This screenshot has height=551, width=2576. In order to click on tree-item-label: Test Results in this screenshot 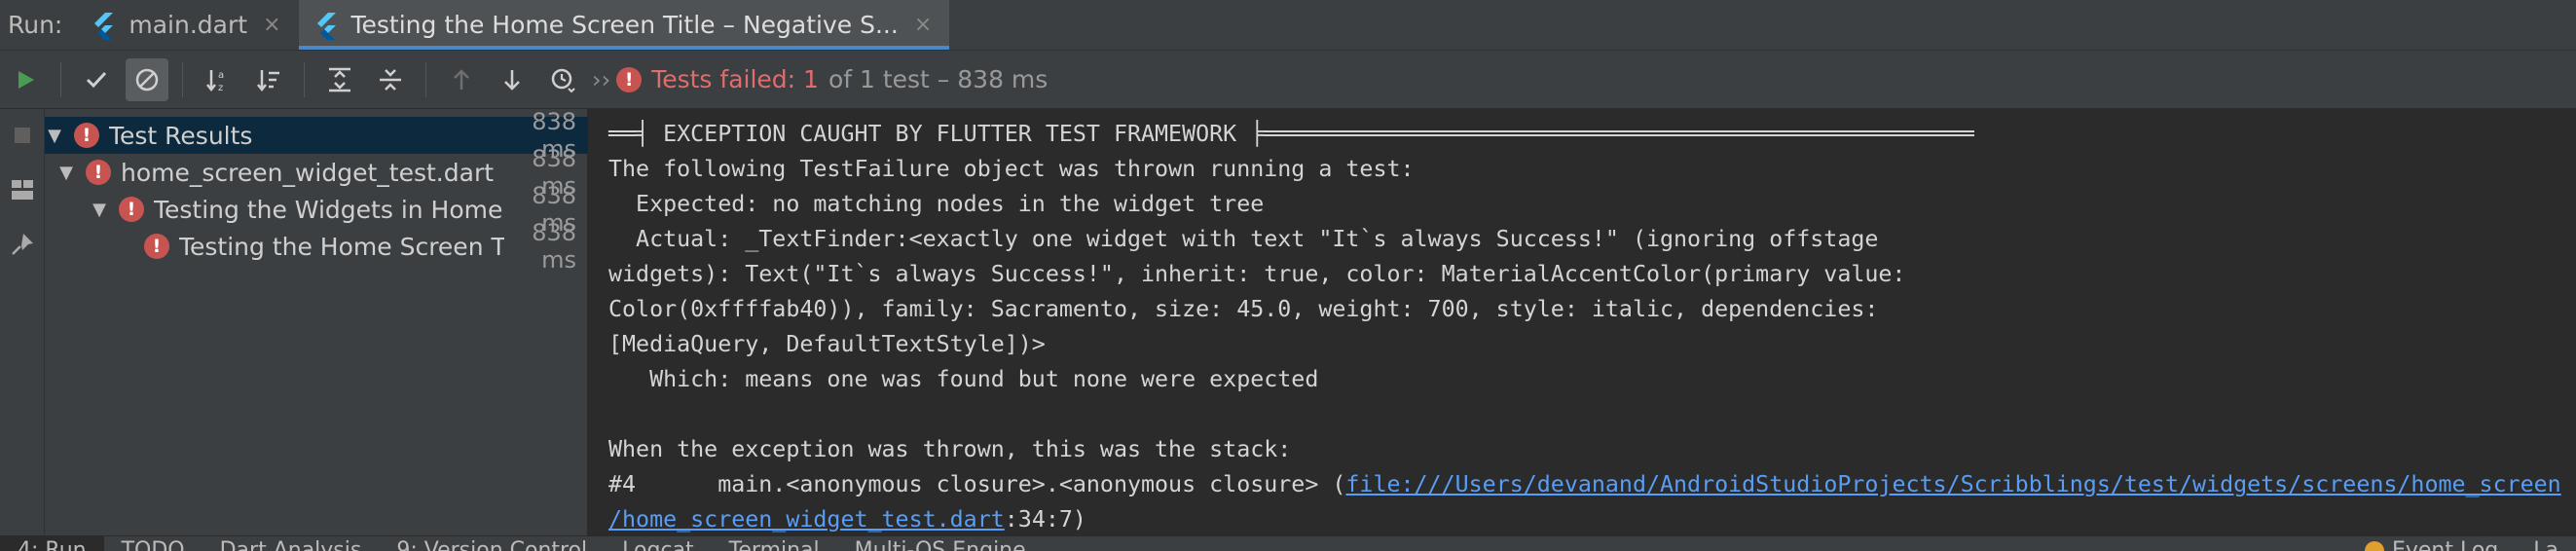, I will do `click(181, 135)`.